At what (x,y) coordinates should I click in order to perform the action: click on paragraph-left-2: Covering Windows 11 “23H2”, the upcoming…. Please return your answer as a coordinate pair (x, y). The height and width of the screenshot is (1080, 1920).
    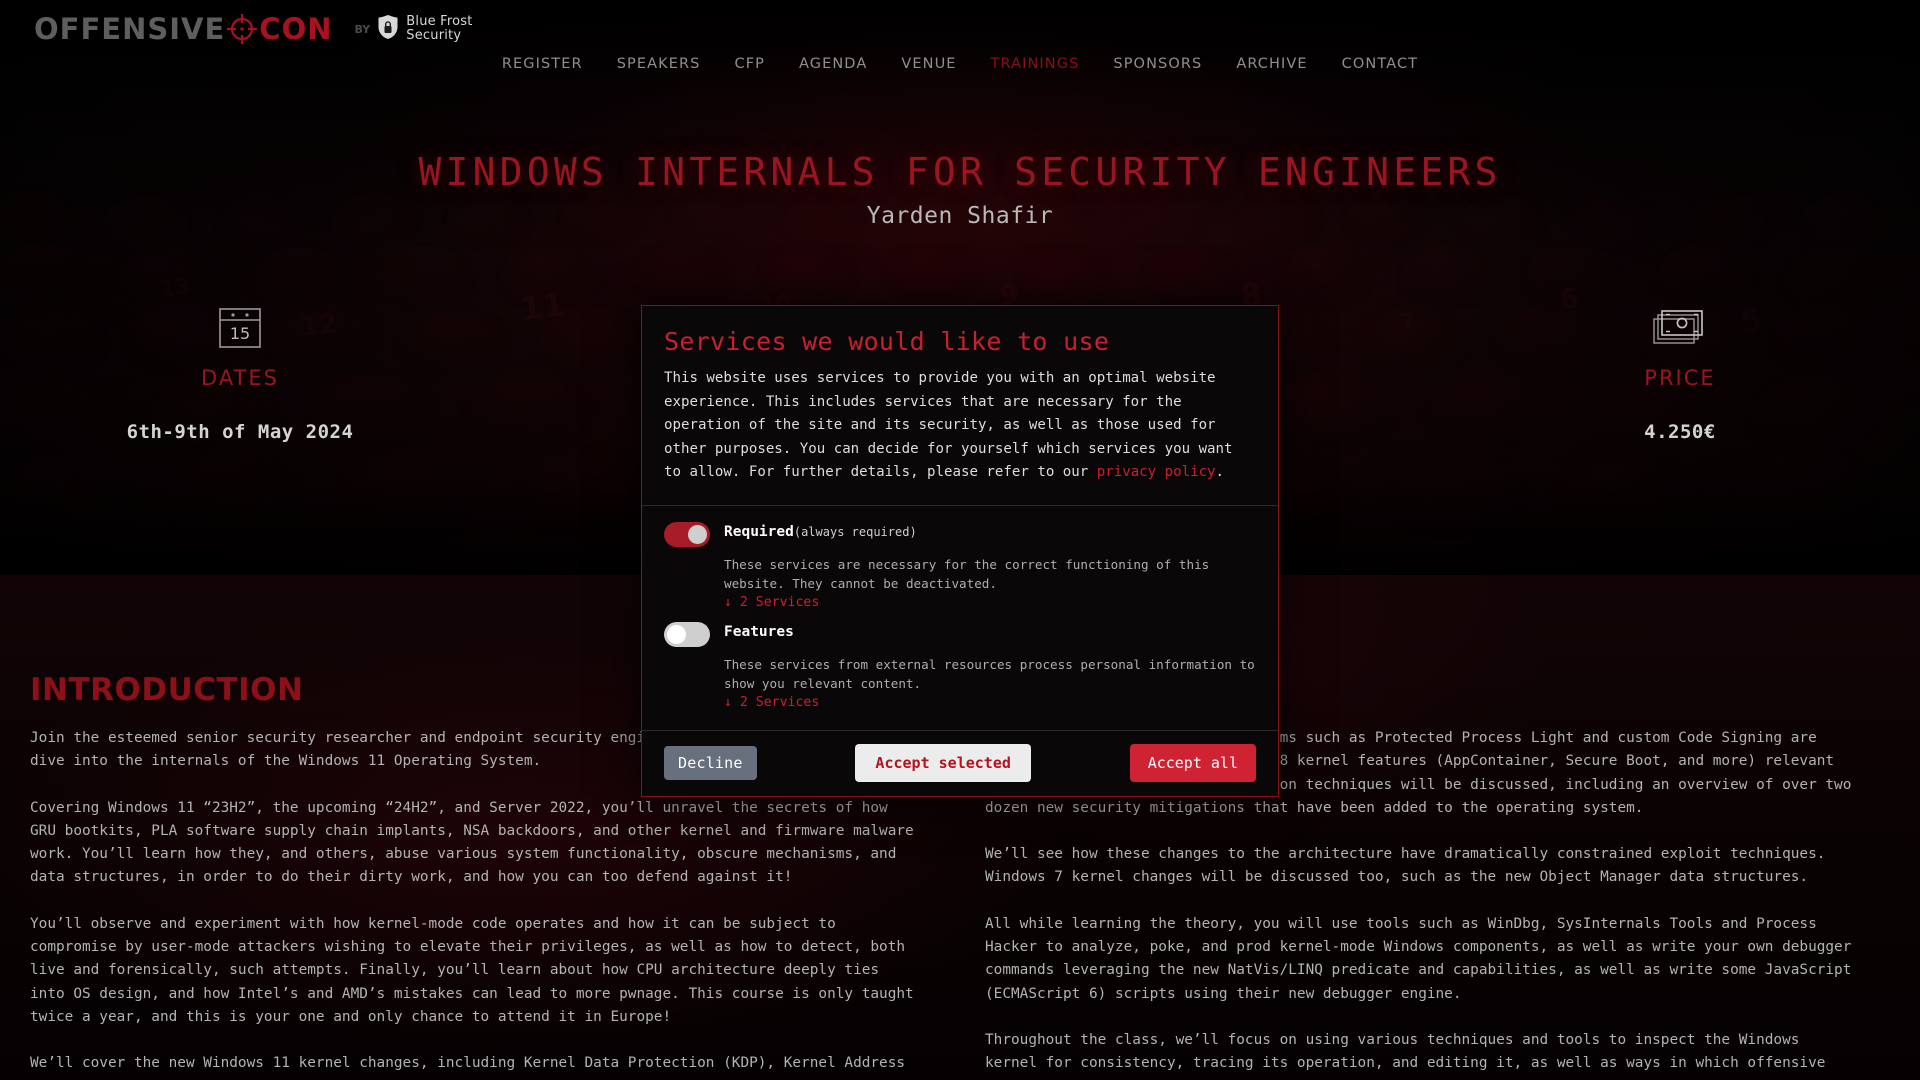
    Looking at the image, I should click on (472, 842).